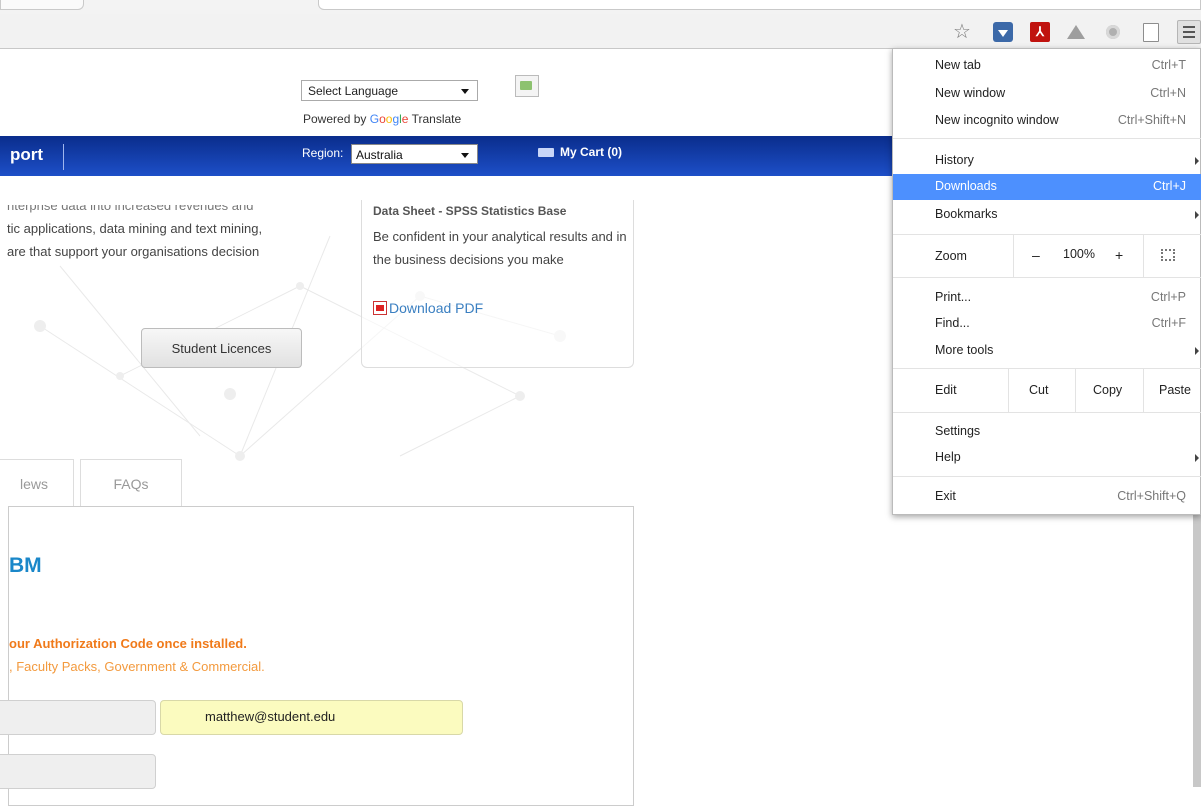 The width and height of the screenshot is (1201, 806). What do you see at coordinates (1168, 297) in the screenshot?
I see `menu-item-shortcut: Ctrl+P` at bounding box center [1168, 297].